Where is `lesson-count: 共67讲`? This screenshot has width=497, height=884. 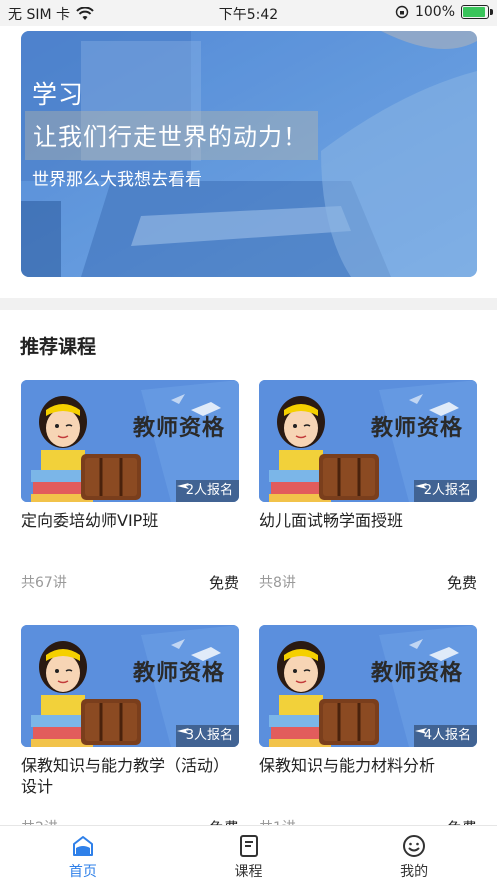 lesson-count: 共67讲 is located at coordinates (44, 583).